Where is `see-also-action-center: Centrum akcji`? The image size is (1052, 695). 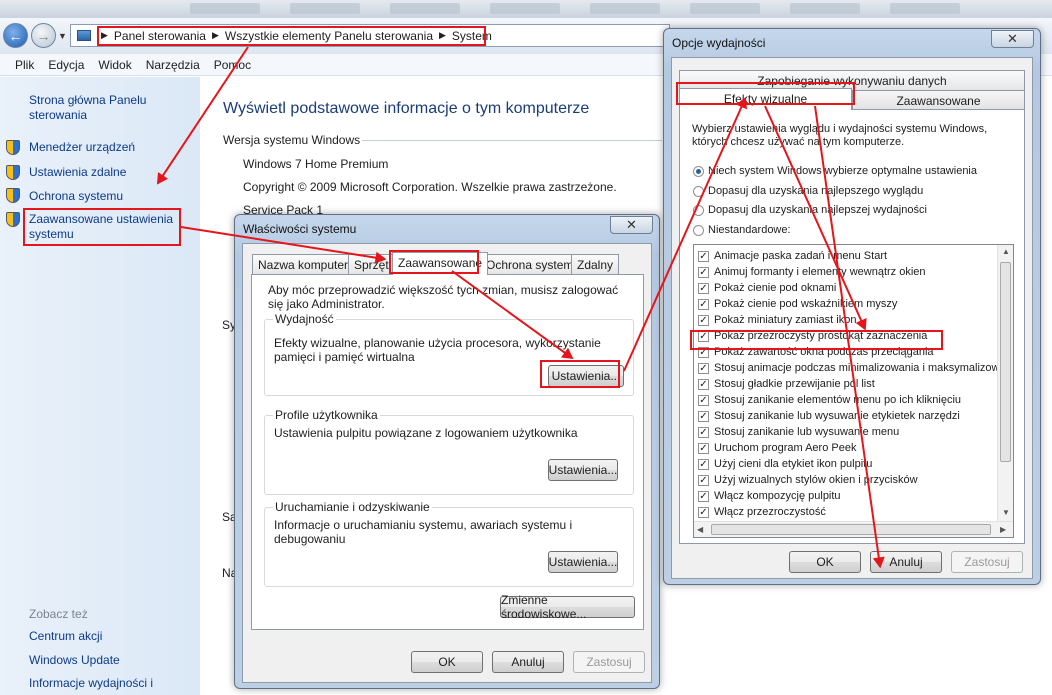
see-also-action-center: Centrum akcji is located at coordinates (65, 636).